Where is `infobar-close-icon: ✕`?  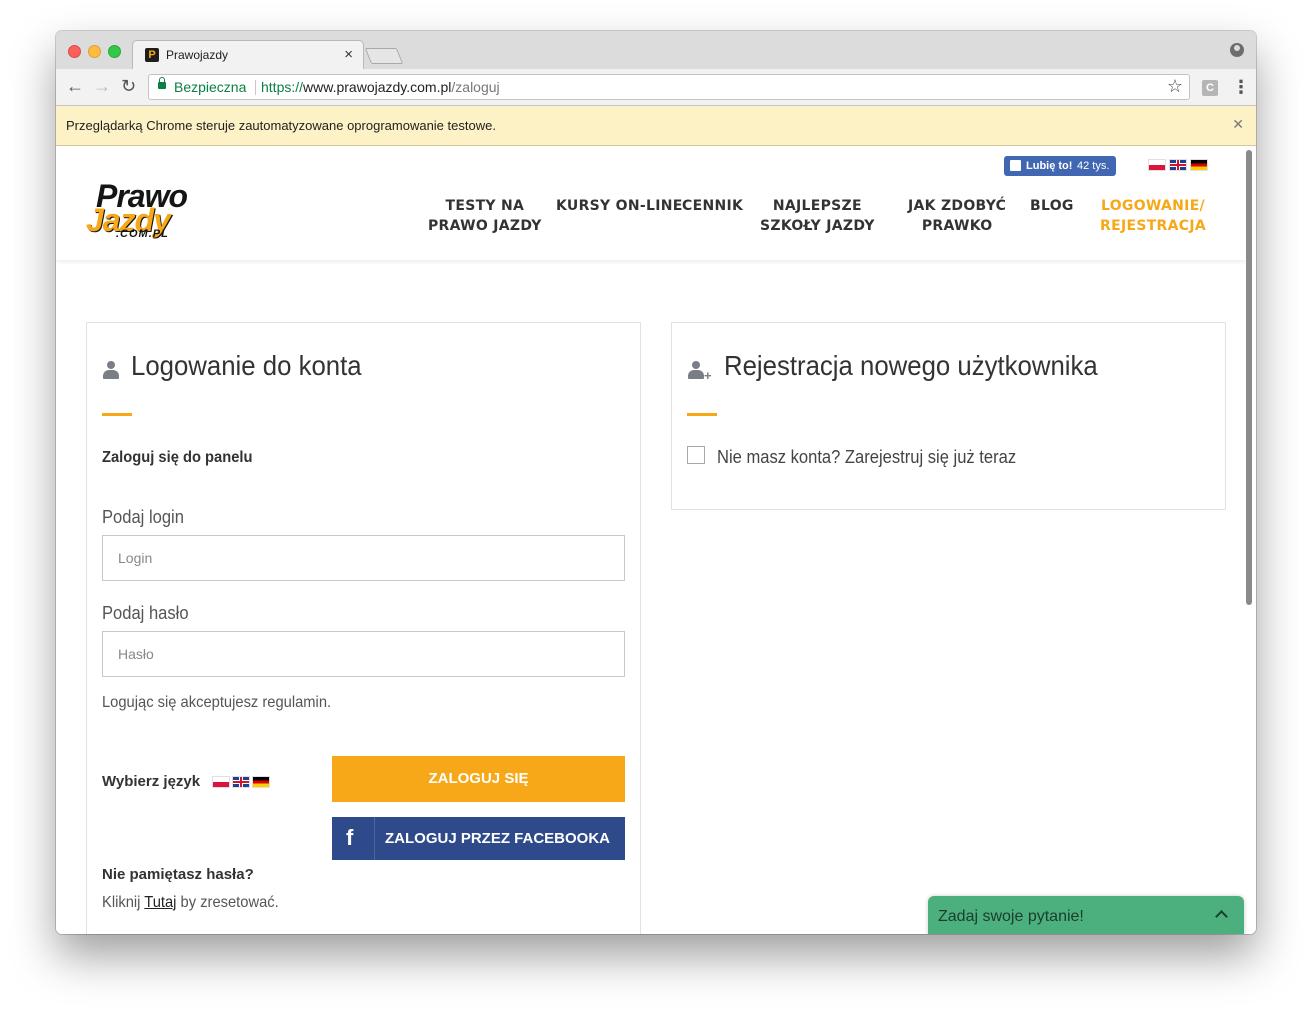 infobar-close-icon: ✕ is located at coordinates (1238, 124).